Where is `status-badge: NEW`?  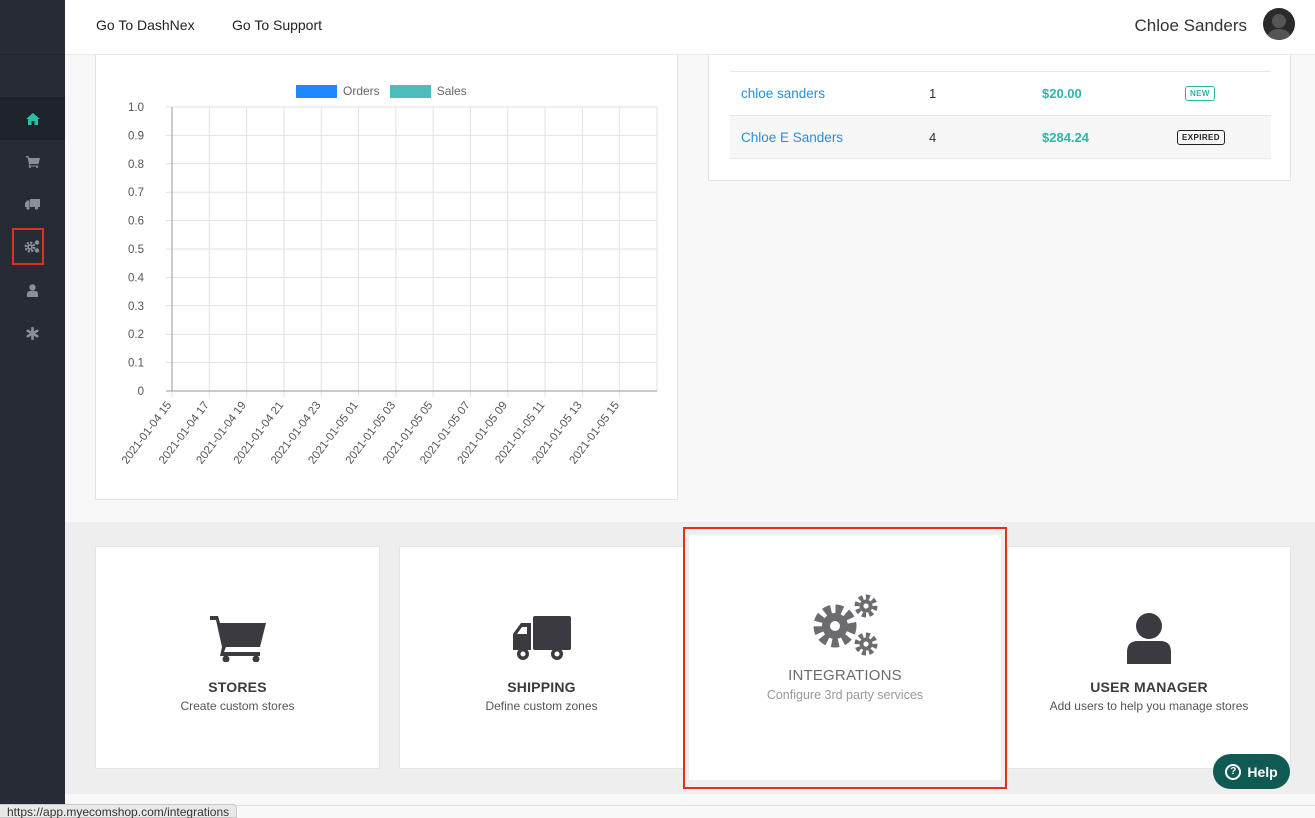 status-badge: NEW is located at coordinates (1200, 93).